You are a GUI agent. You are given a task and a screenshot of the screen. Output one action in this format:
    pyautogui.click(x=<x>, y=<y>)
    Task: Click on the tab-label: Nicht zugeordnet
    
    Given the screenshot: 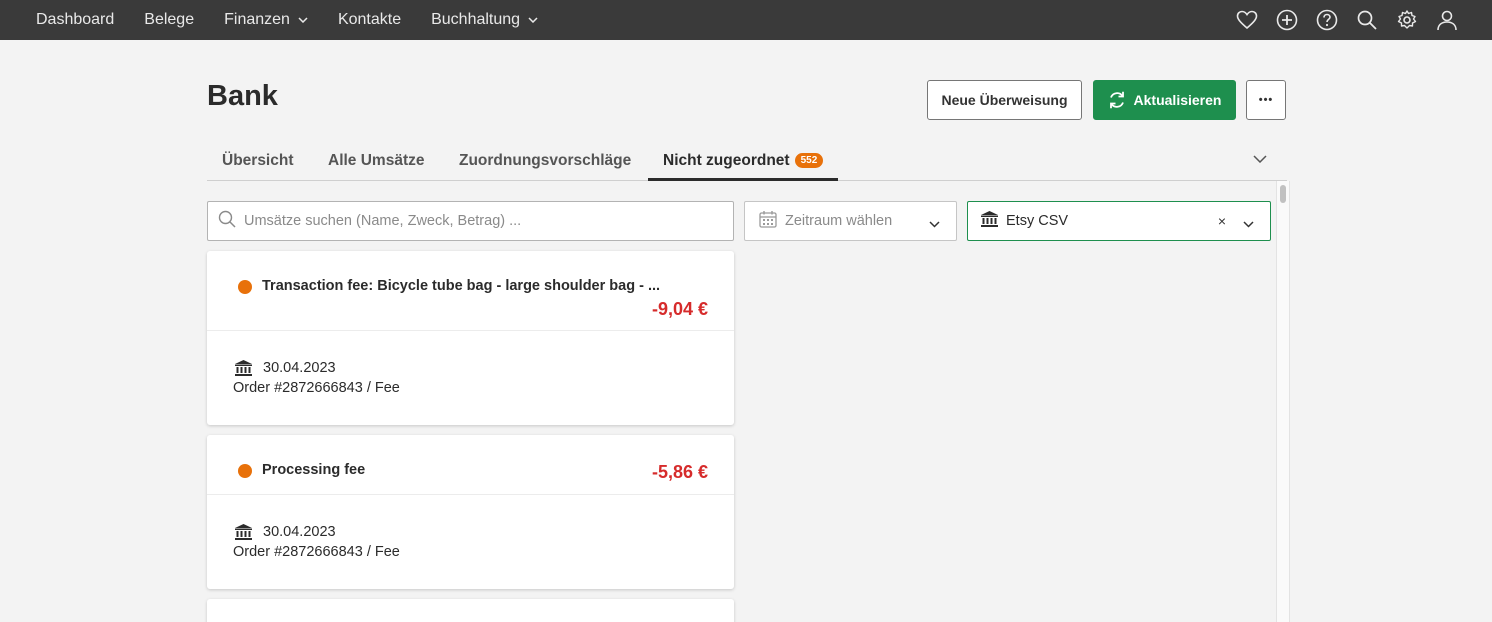 What is the action you would take?
    pyautogui.click(x=726, y=160)
    